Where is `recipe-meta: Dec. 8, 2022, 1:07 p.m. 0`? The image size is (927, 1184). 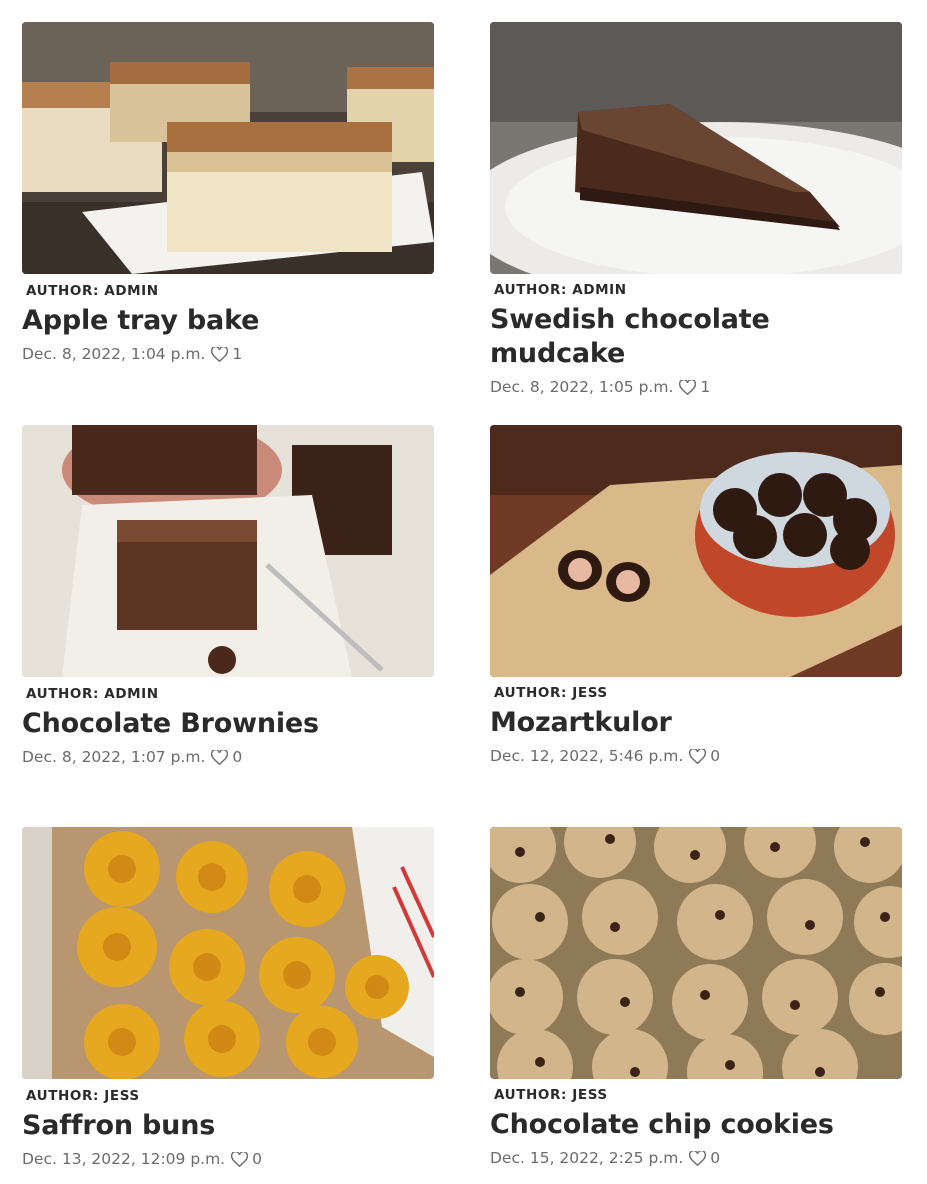
recipe-meta: Dec. 8, 2022, 1:07 p.m. 0 is located at coordinates (228, 757).